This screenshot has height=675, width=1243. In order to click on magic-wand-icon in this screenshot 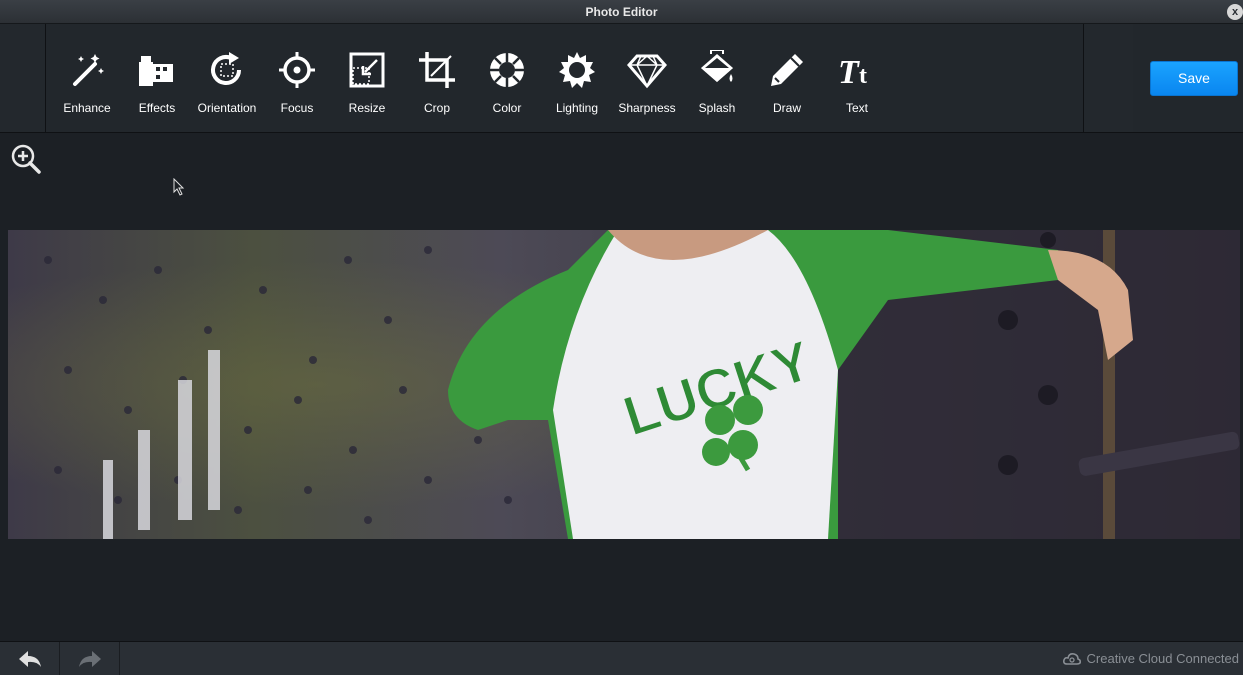, I will do `click(87, 70)`.